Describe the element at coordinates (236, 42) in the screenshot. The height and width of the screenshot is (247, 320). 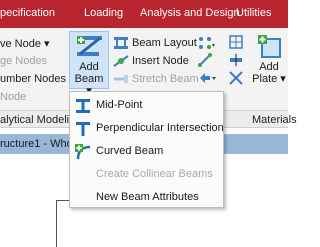
I see `grid-tool-icon` at that location.